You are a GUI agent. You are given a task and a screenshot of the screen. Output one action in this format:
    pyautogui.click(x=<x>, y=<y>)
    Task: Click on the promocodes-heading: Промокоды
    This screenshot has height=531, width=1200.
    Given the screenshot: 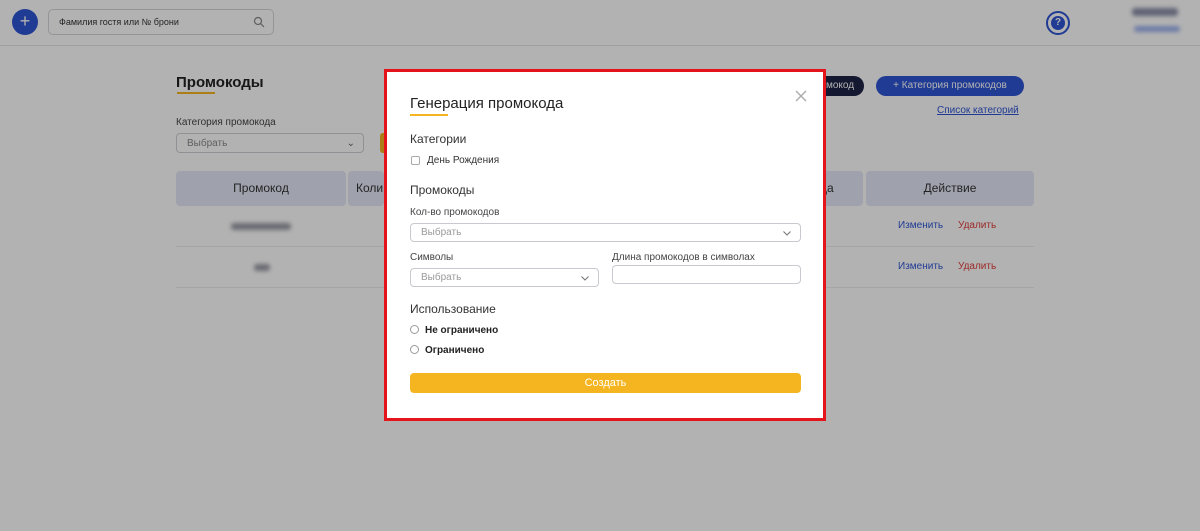 What is the action you would take?
    pyautogui.click(x=442, y=190)
    